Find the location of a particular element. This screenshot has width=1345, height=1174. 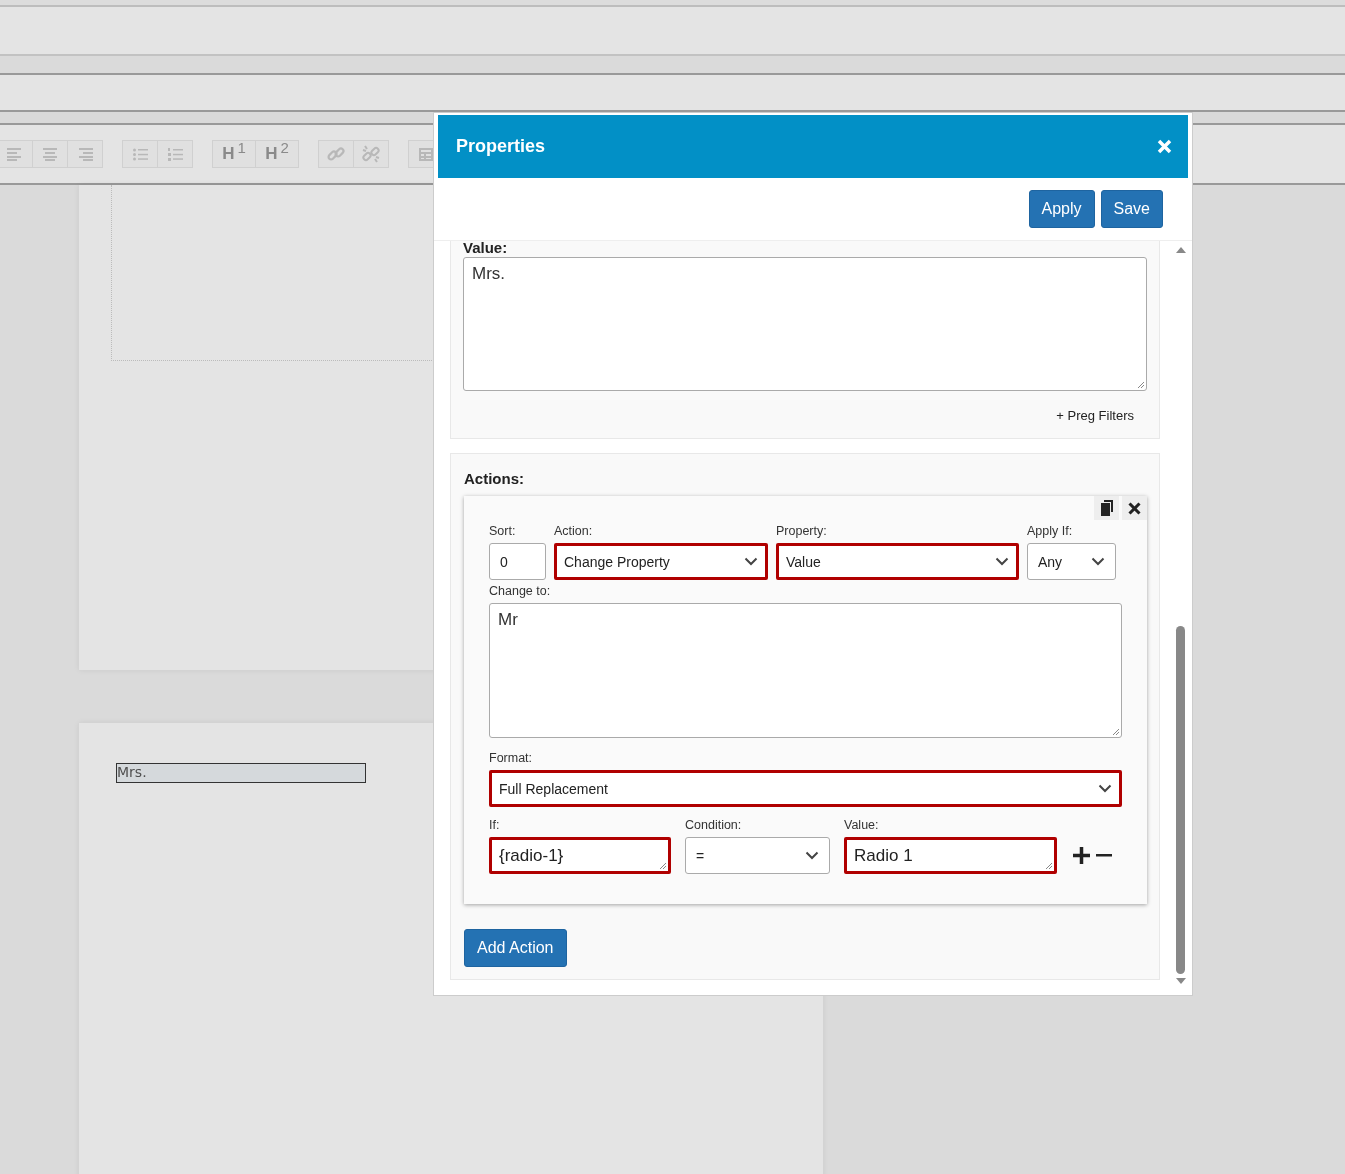

add-action-button: Add Action is located at coordinates (515, 948).